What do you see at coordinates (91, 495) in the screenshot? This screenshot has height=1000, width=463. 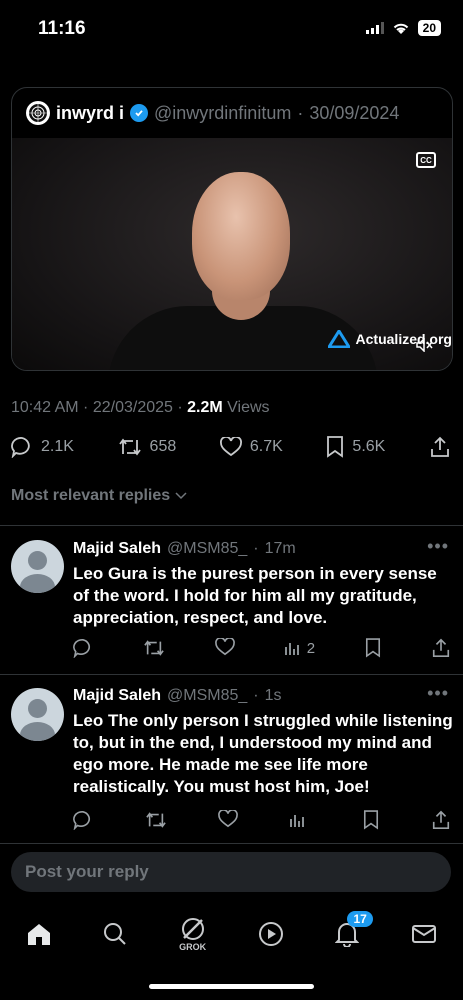 I see `replies-filter-label: Most relevant replies` at bounding box center [91, 495].